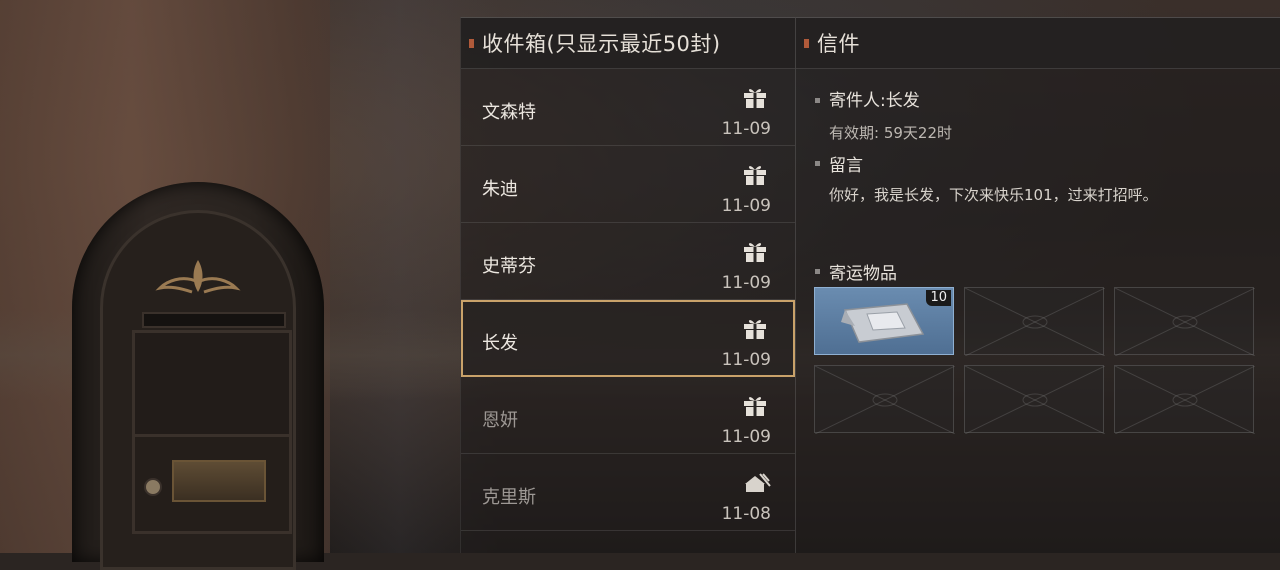 This screenshot has height=570, width=1280. What do you see at coordinates (817, 100) in the screenshot?
I see `bullet-sender` at bounding box center [817, 100].